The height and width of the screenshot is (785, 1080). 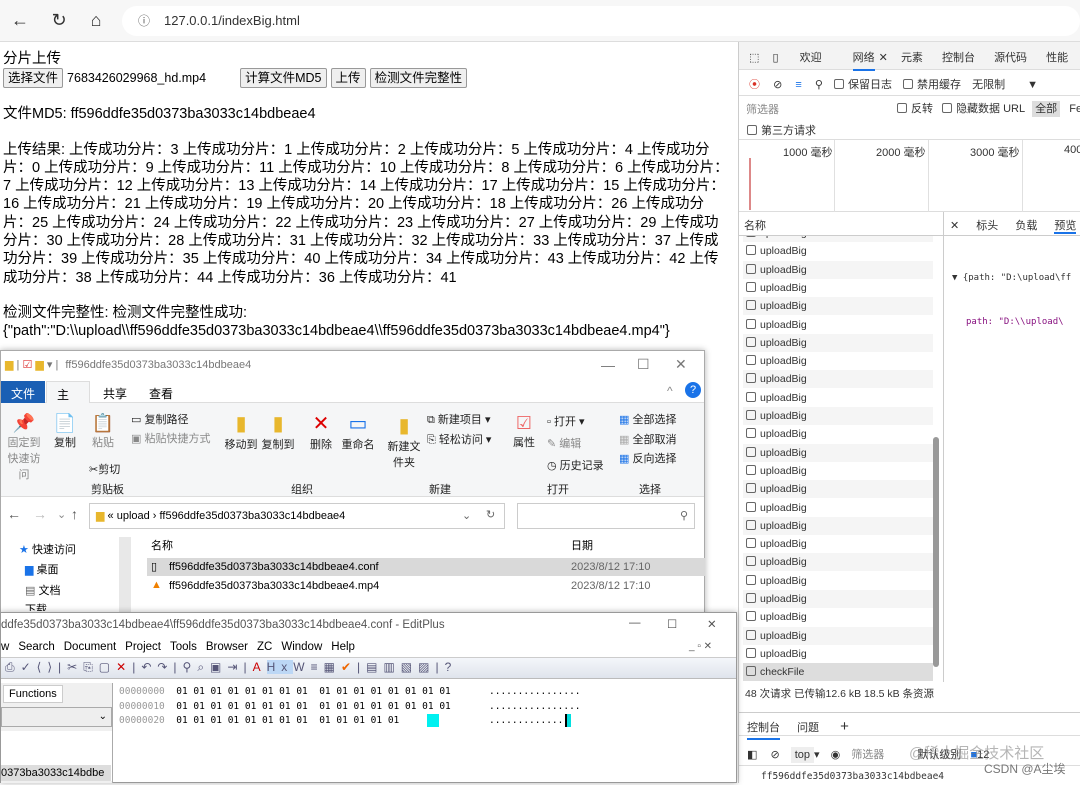 What do you see at coordinates (170, 438) in the screenshot?
I see `paste-shortcut-button: ▣ 粘贴快捷方式` at bounding box center [170, 438].